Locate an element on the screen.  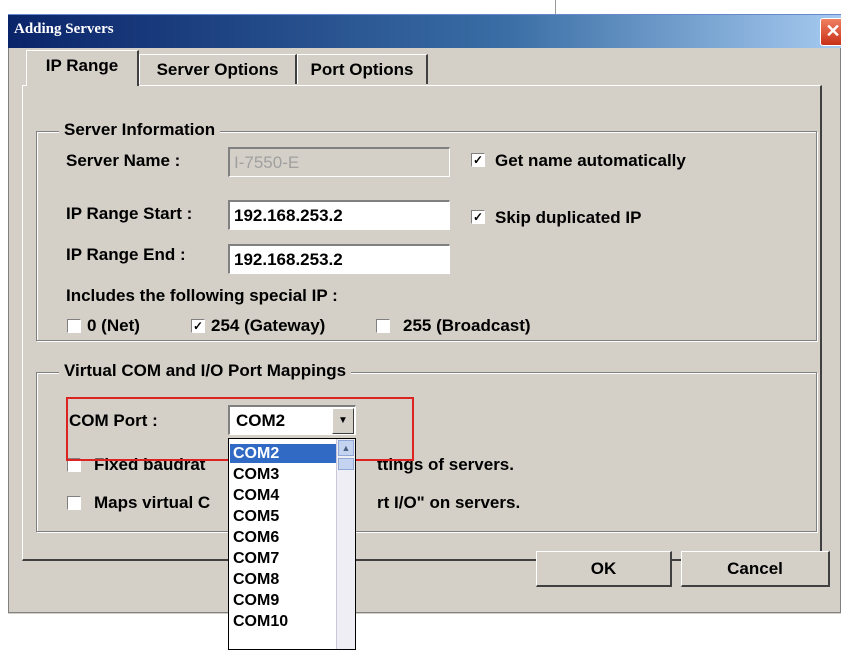
ok-button: OK is located at coordinates (604, 569).